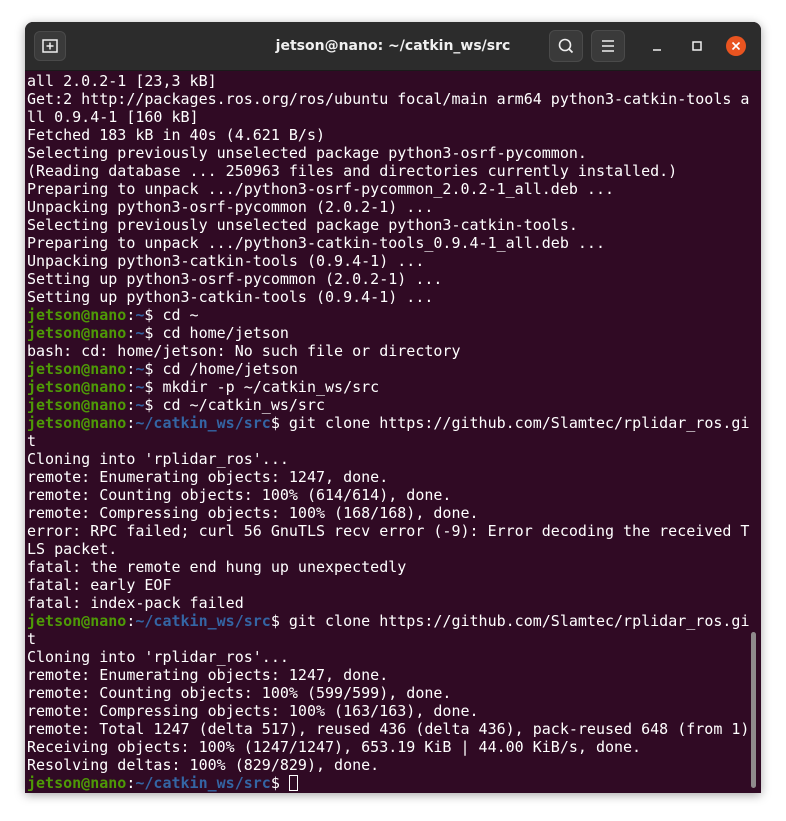 Image resolution: width=786 pixels, height=821 pixels. I want to click on command-text: cd /home/jetson, so click(225, 369).